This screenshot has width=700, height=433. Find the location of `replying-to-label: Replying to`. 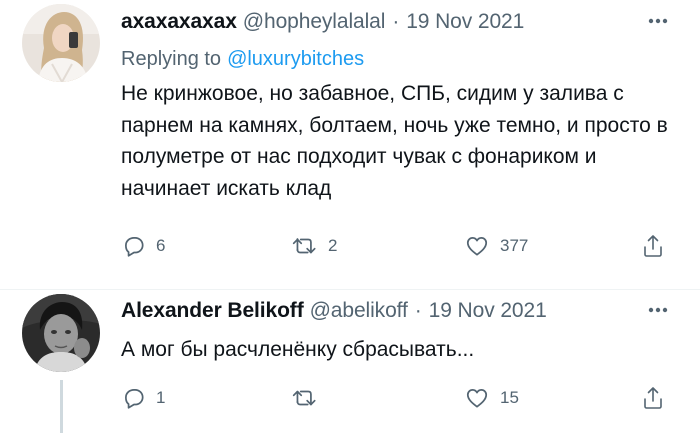

replying-to-label: Replying to is located at coordinates (171, 58).